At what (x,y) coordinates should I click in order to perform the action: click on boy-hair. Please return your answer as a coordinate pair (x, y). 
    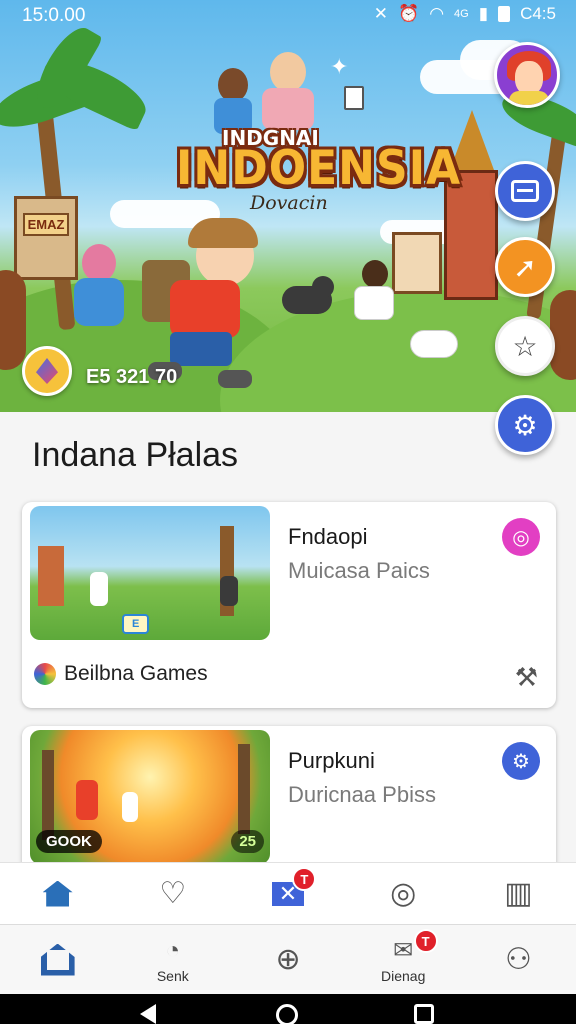
    Looking at the image, I should click on (223, 233).